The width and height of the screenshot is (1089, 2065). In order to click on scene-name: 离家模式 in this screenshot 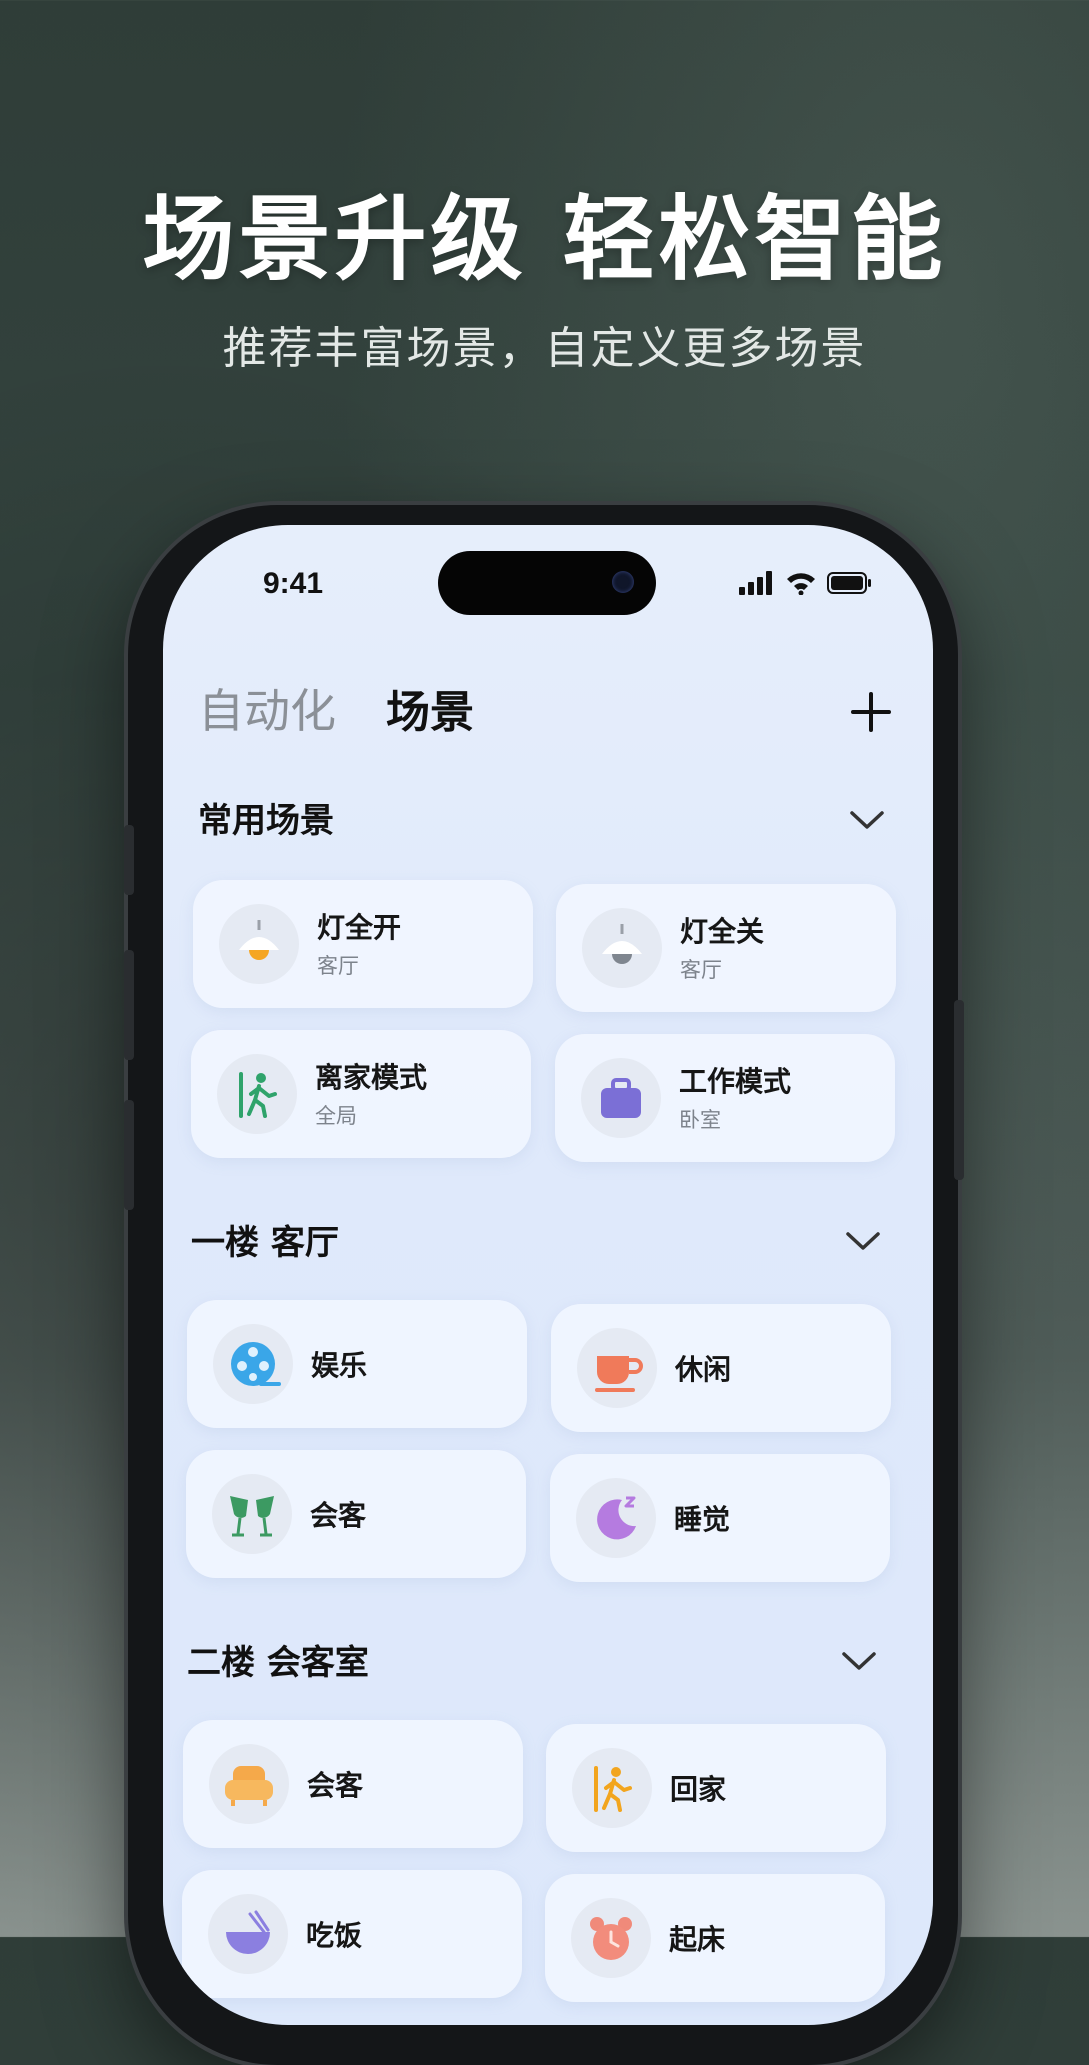, I will do `click(371, 1077)`.